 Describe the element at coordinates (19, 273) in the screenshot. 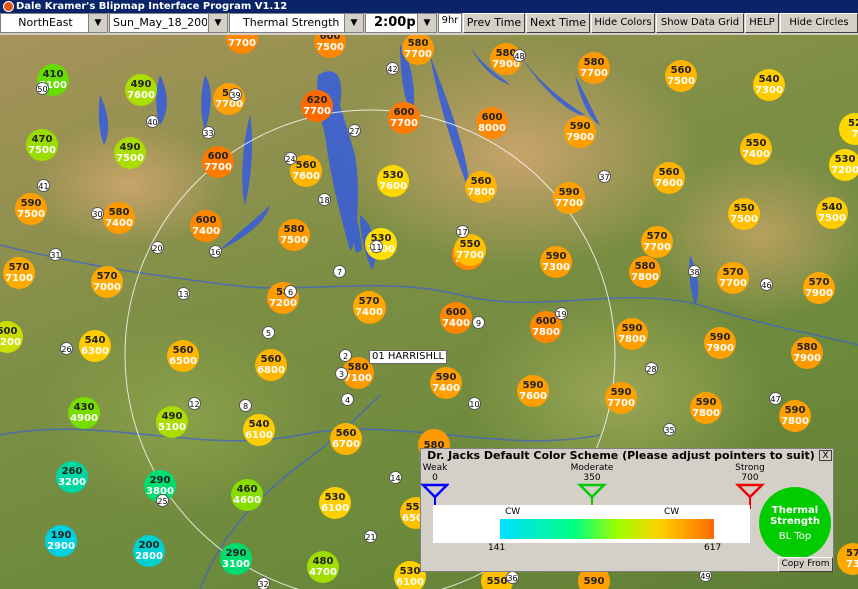

I see `thermal-blip: 570 7100` at that location.